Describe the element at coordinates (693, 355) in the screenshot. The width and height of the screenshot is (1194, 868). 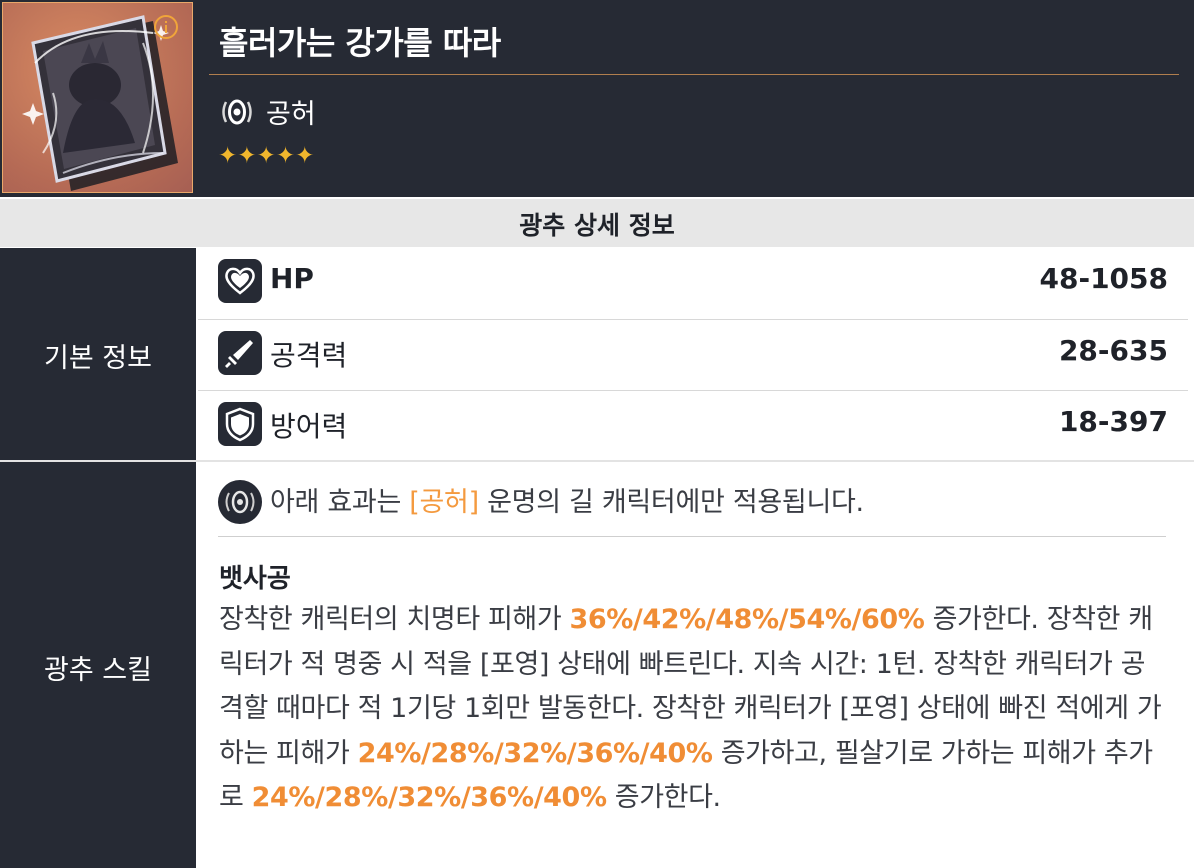
I see `stat-row-attack: 공격력 28-635` at that location.